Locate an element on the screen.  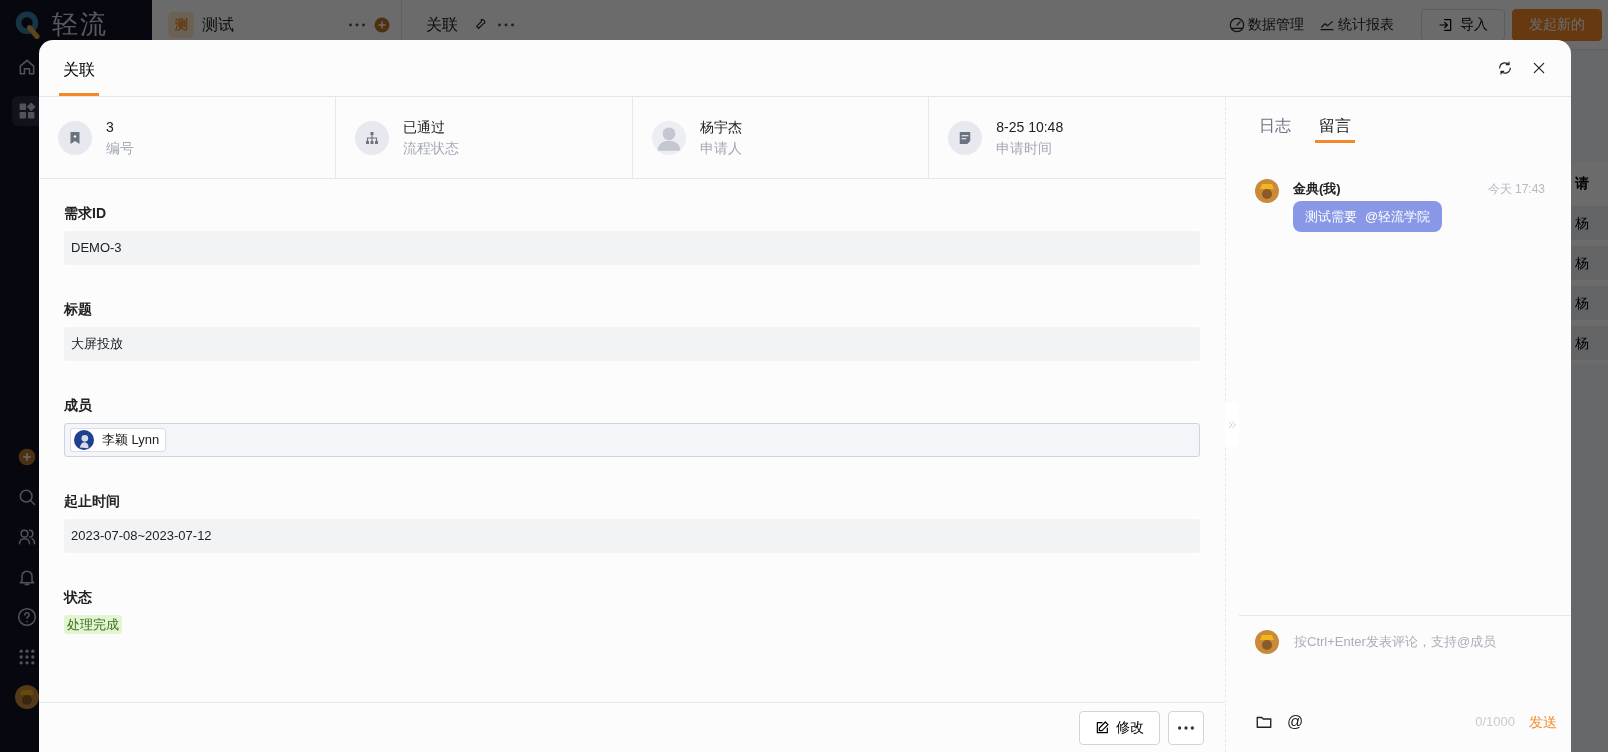
home-icon is located at coordinates (27, 67).